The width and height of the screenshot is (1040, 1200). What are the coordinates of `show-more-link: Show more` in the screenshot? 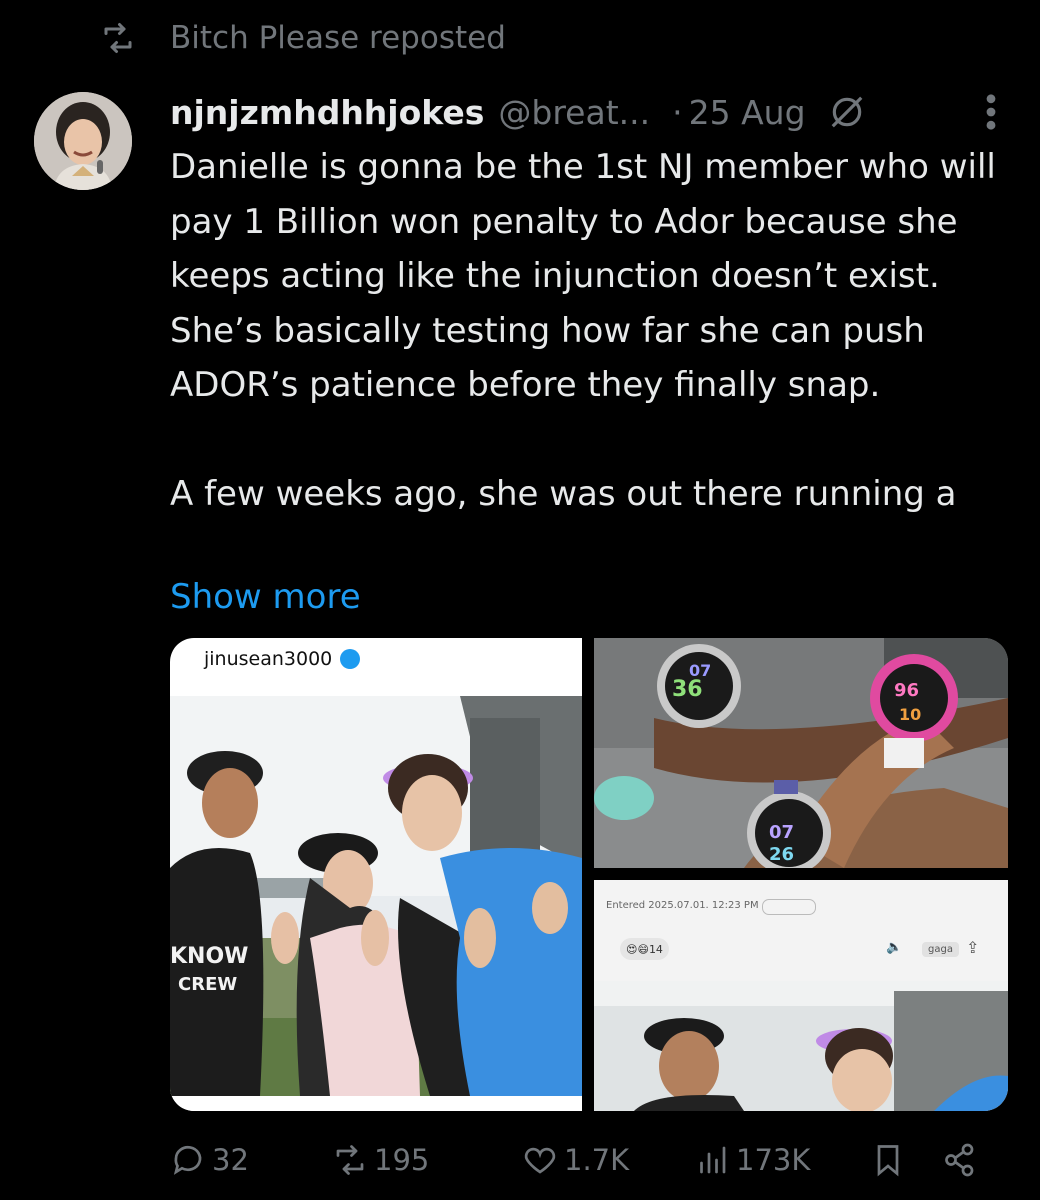 It's located at (265, 597).